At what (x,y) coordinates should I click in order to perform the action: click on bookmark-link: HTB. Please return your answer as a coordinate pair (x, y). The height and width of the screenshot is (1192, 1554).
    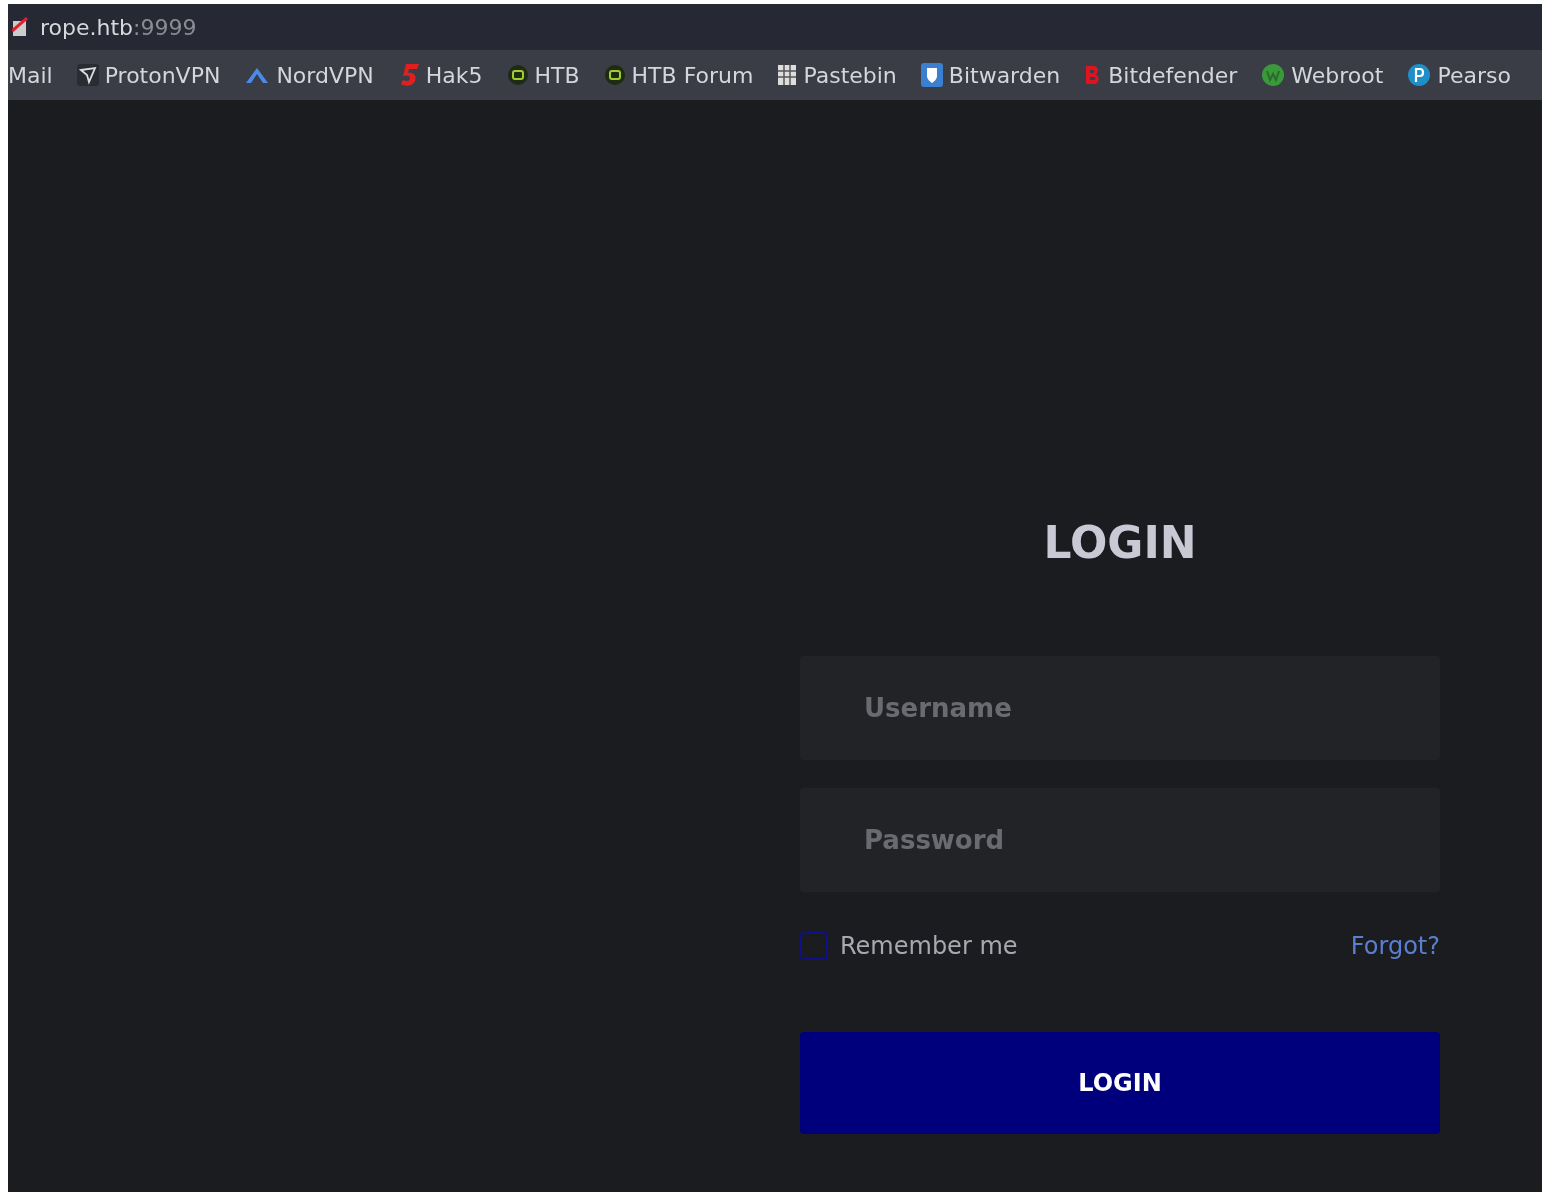
    Looking at the image, I should click on (543, 75).